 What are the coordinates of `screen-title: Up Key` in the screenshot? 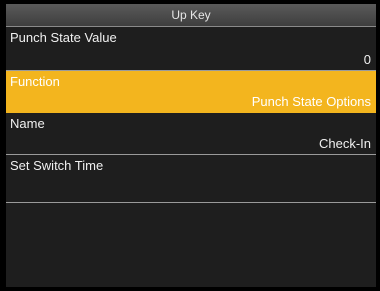 It's located at (191, 15).